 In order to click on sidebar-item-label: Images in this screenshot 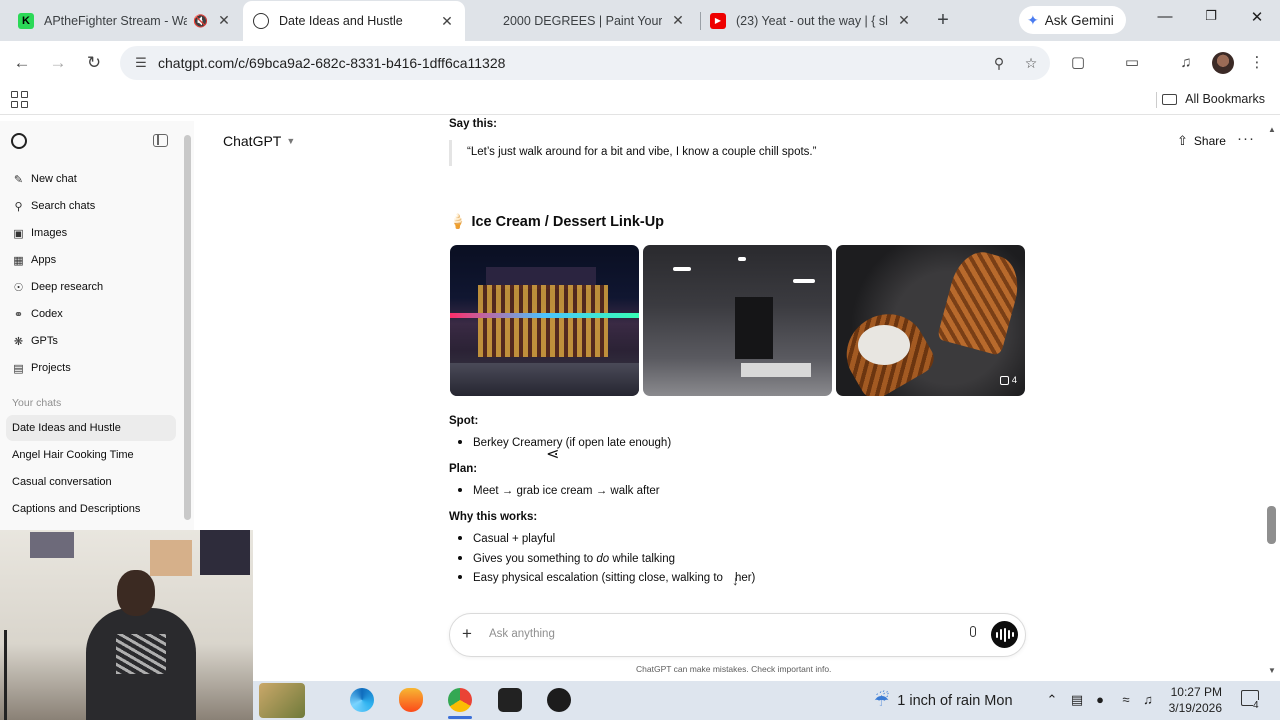, I will do `click(49, 233)`.